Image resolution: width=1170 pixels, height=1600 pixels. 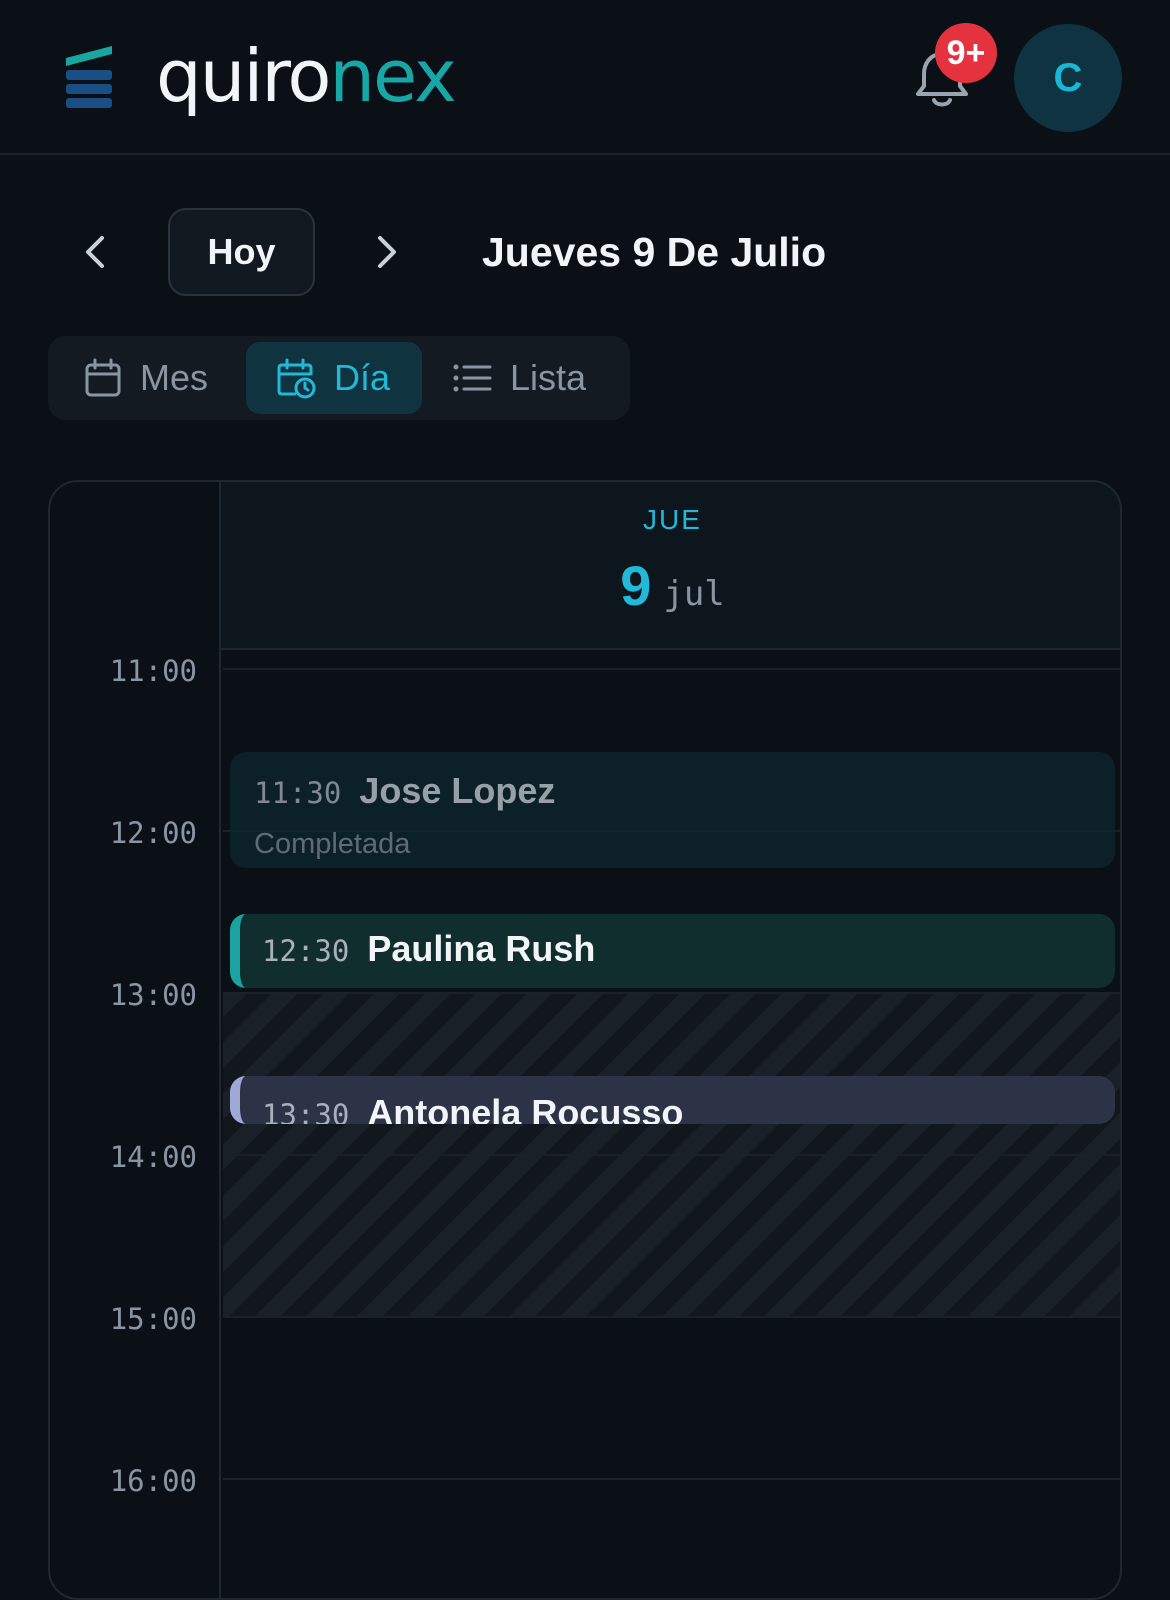 I want to click on today-button: Hoy, so click(x=241, y=252).